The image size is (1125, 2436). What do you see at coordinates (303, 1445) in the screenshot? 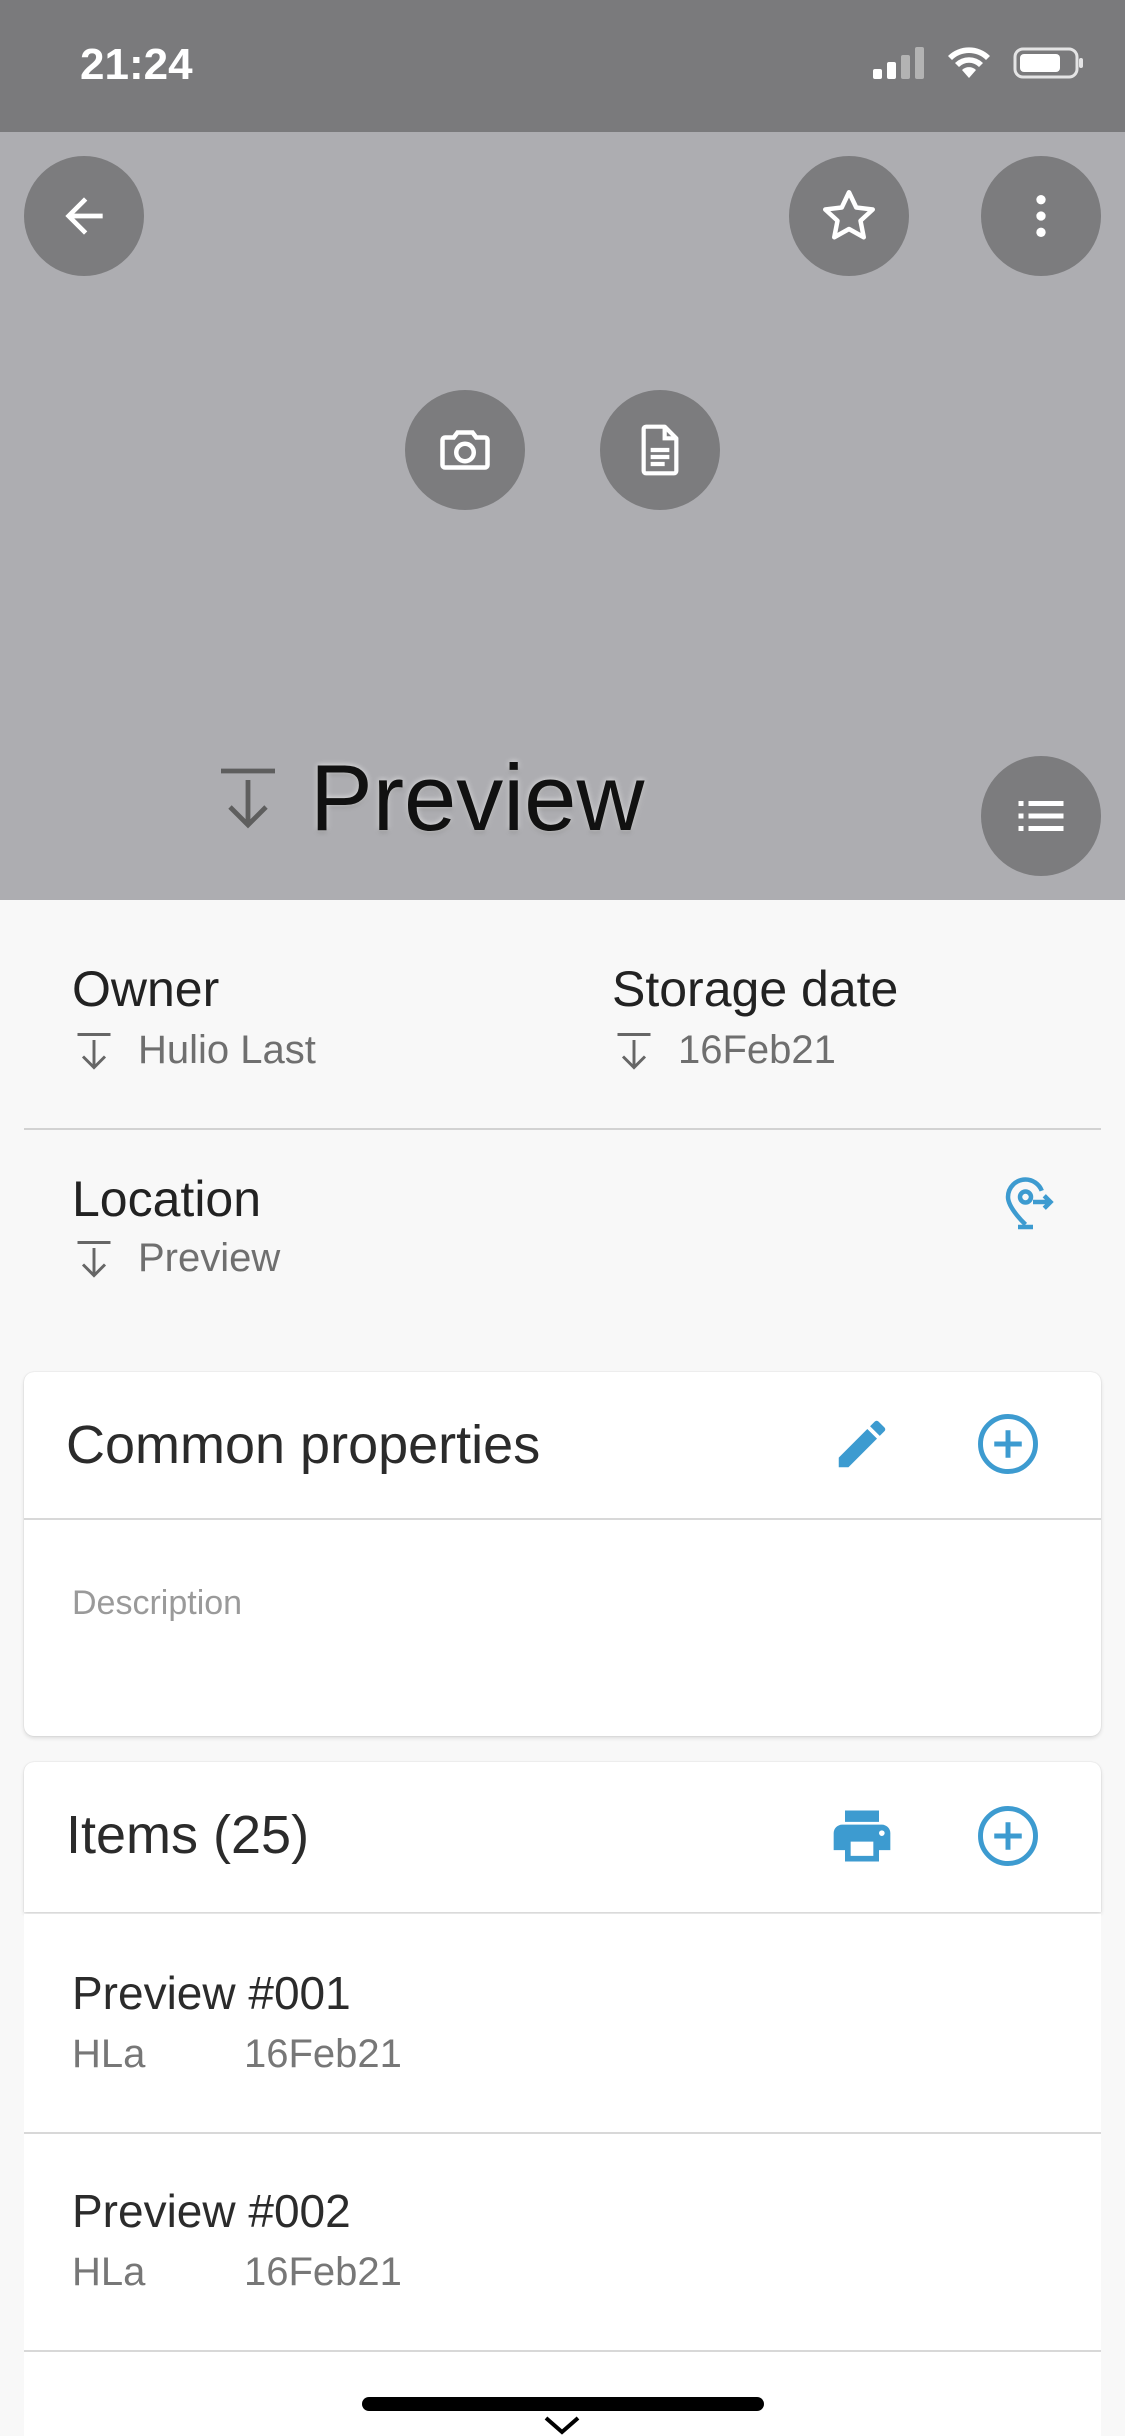
I see `common-properties-title: Common properties` at bounding box center [303, 1445].